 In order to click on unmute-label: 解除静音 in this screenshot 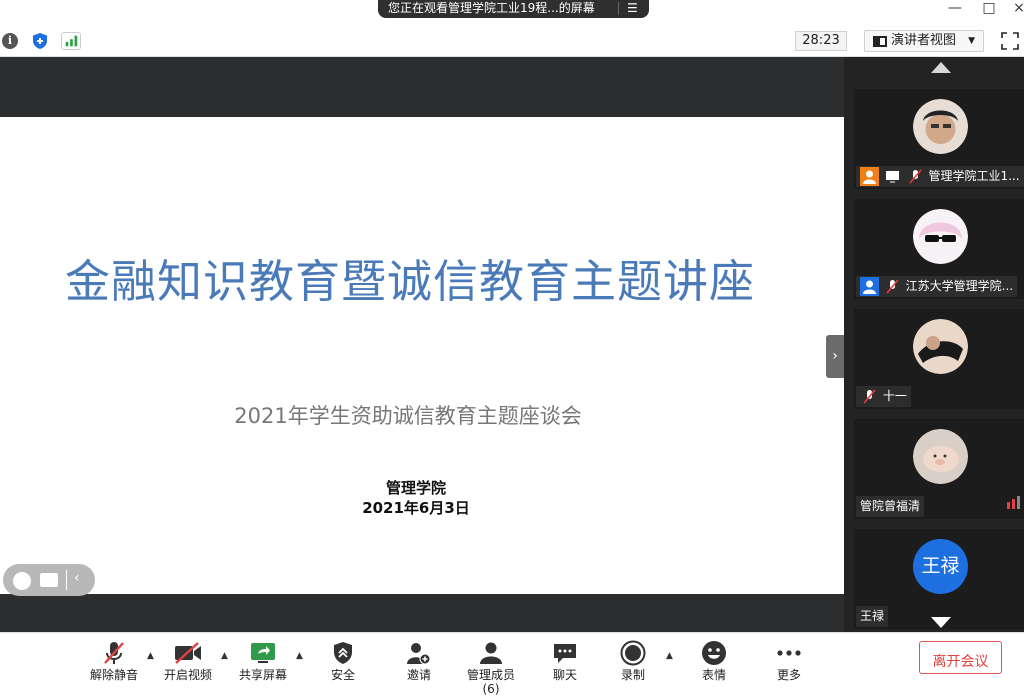, I will do `click(113, 675)`.